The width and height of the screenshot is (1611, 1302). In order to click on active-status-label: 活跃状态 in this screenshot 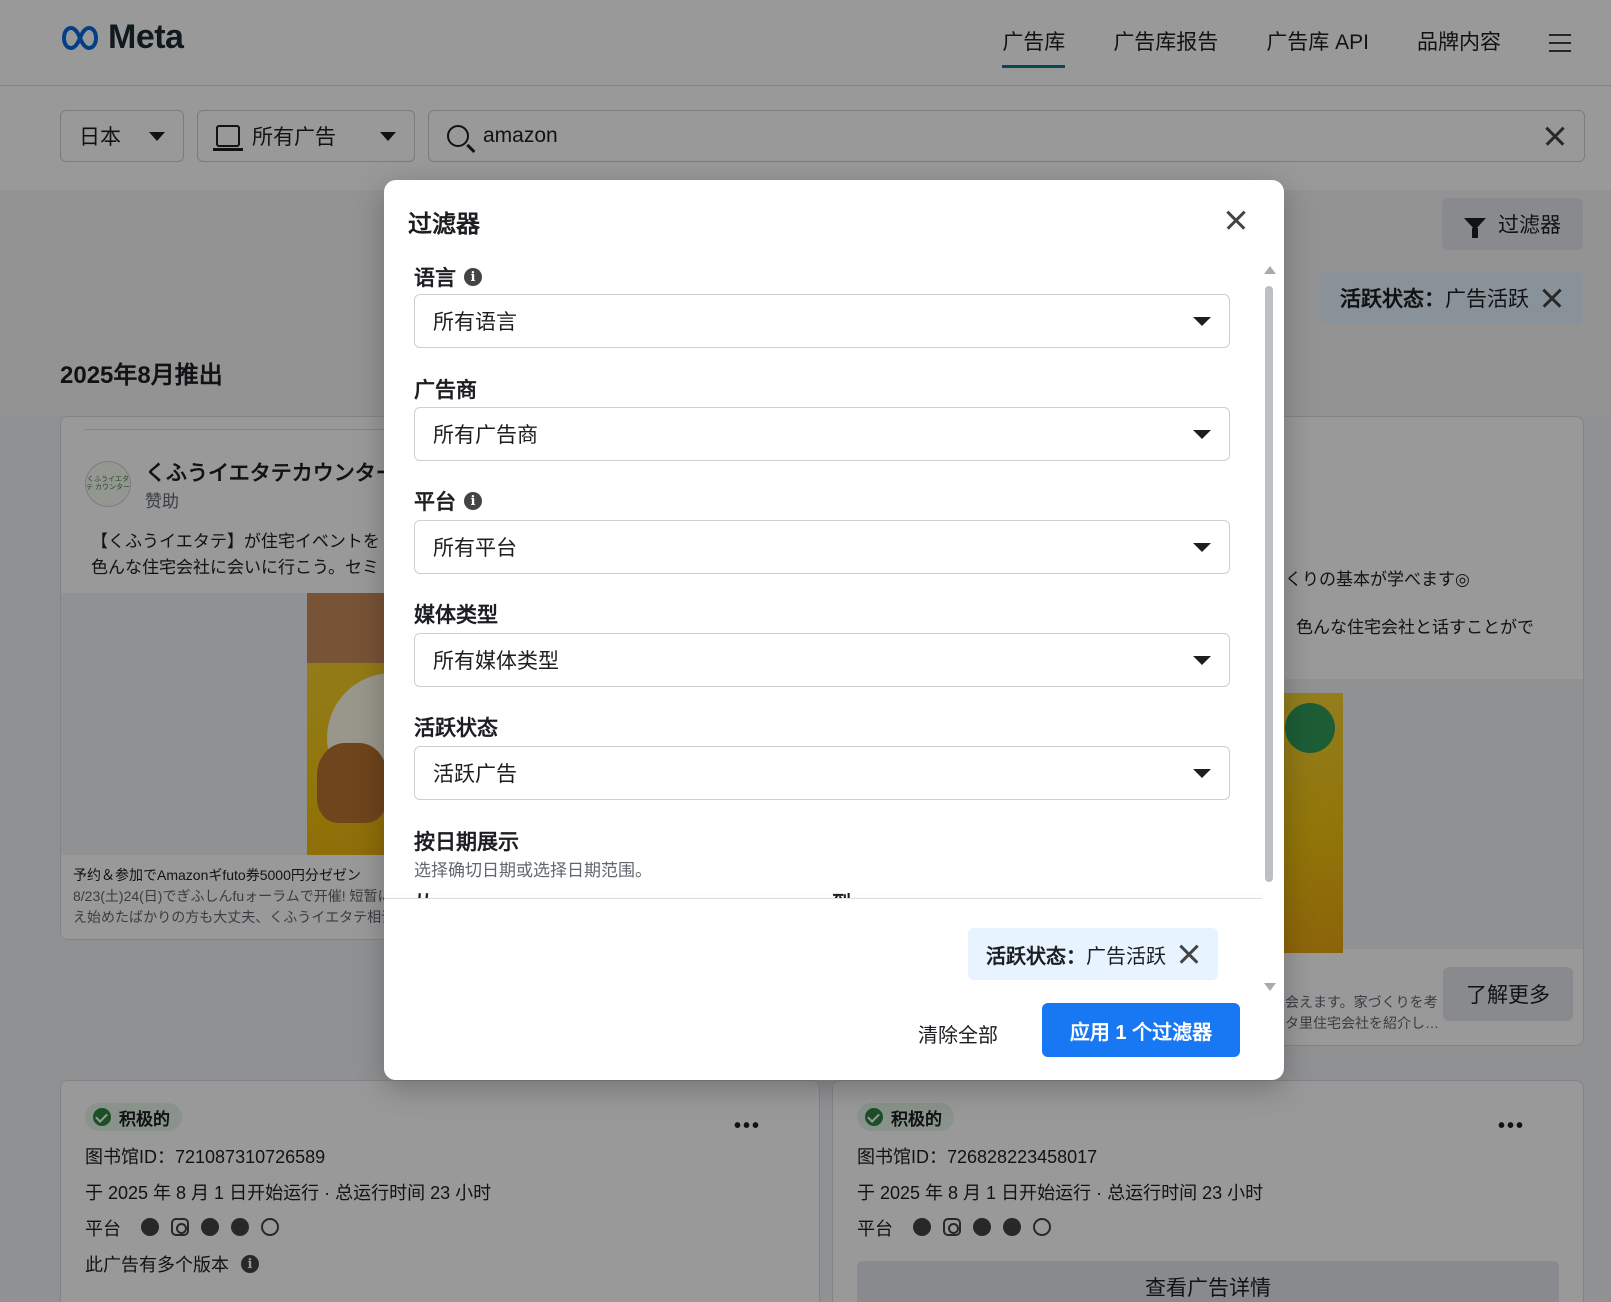, I will do `click(456, 727)`.